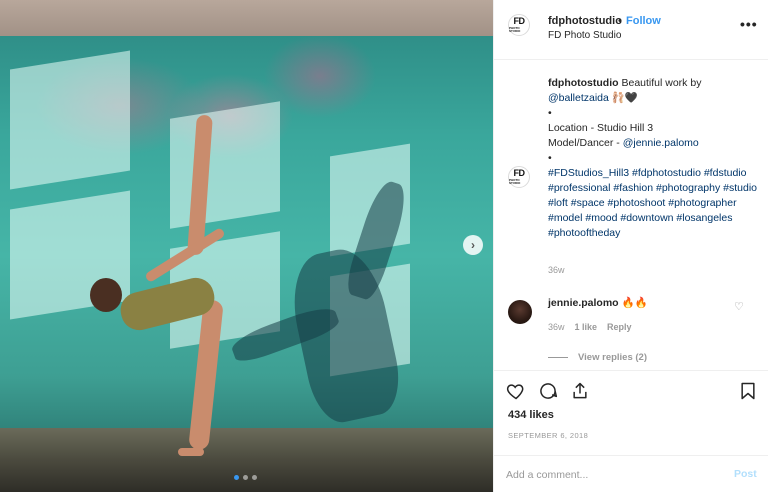  What do you see at coordinates (246, 20) in the screenshot?
I see `photo-wall-top` at bounding box center [246, 20].